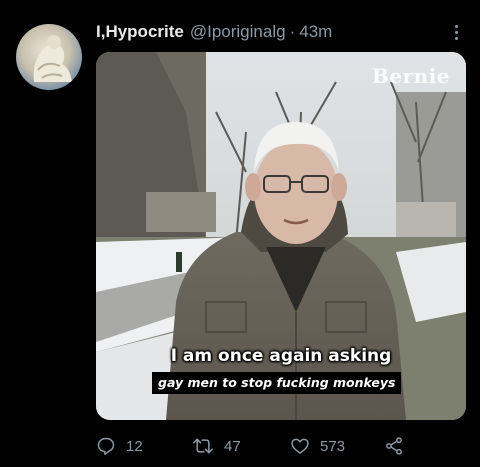  I want to click on tweet-header: I,Hypocrite @Iporiginalg · 43m, so click(214, 32).